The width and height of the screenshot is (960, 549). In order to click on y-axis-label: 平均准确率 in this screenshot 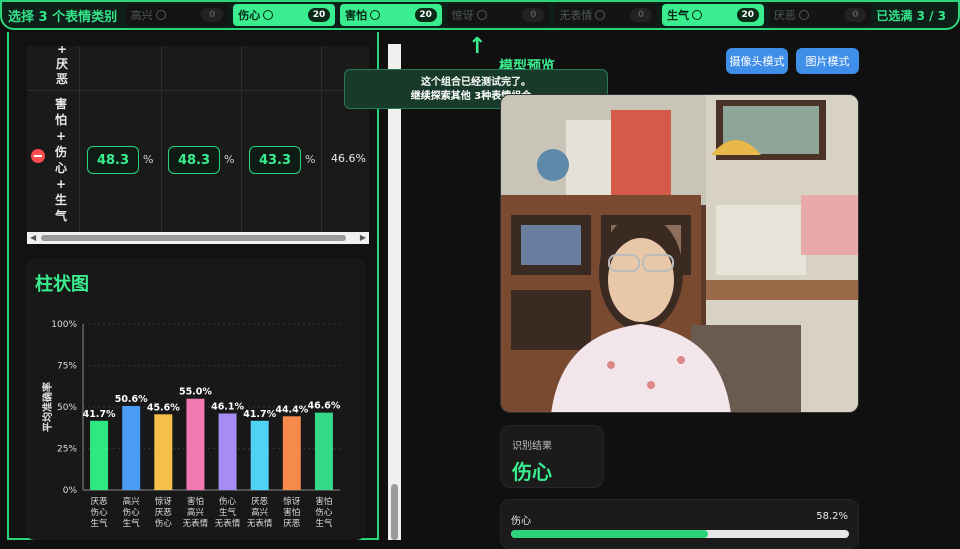, I will do `click(47, 407)`.